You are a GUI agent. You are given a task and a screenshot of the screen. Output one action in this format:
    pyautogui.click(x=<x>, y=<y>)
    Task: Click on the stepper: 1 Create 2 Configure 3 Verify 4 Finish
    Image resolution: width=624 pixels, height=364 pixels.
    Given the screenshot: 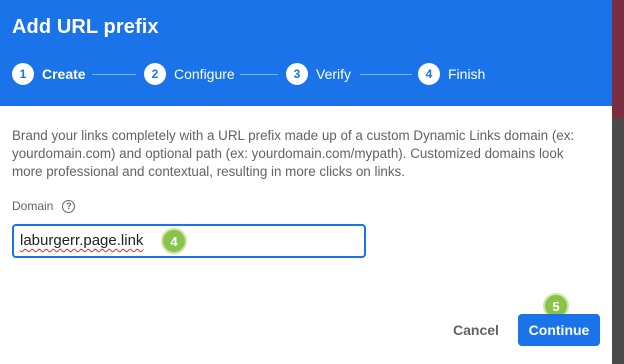 What is the action you would take?
    pyautogui.click(x=306, y=75)
    